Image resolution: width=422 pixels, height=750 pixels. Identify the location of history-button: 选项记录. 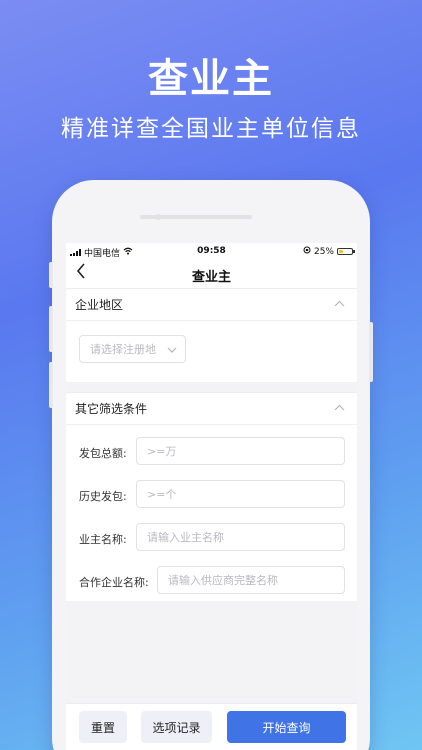
(176, 727).